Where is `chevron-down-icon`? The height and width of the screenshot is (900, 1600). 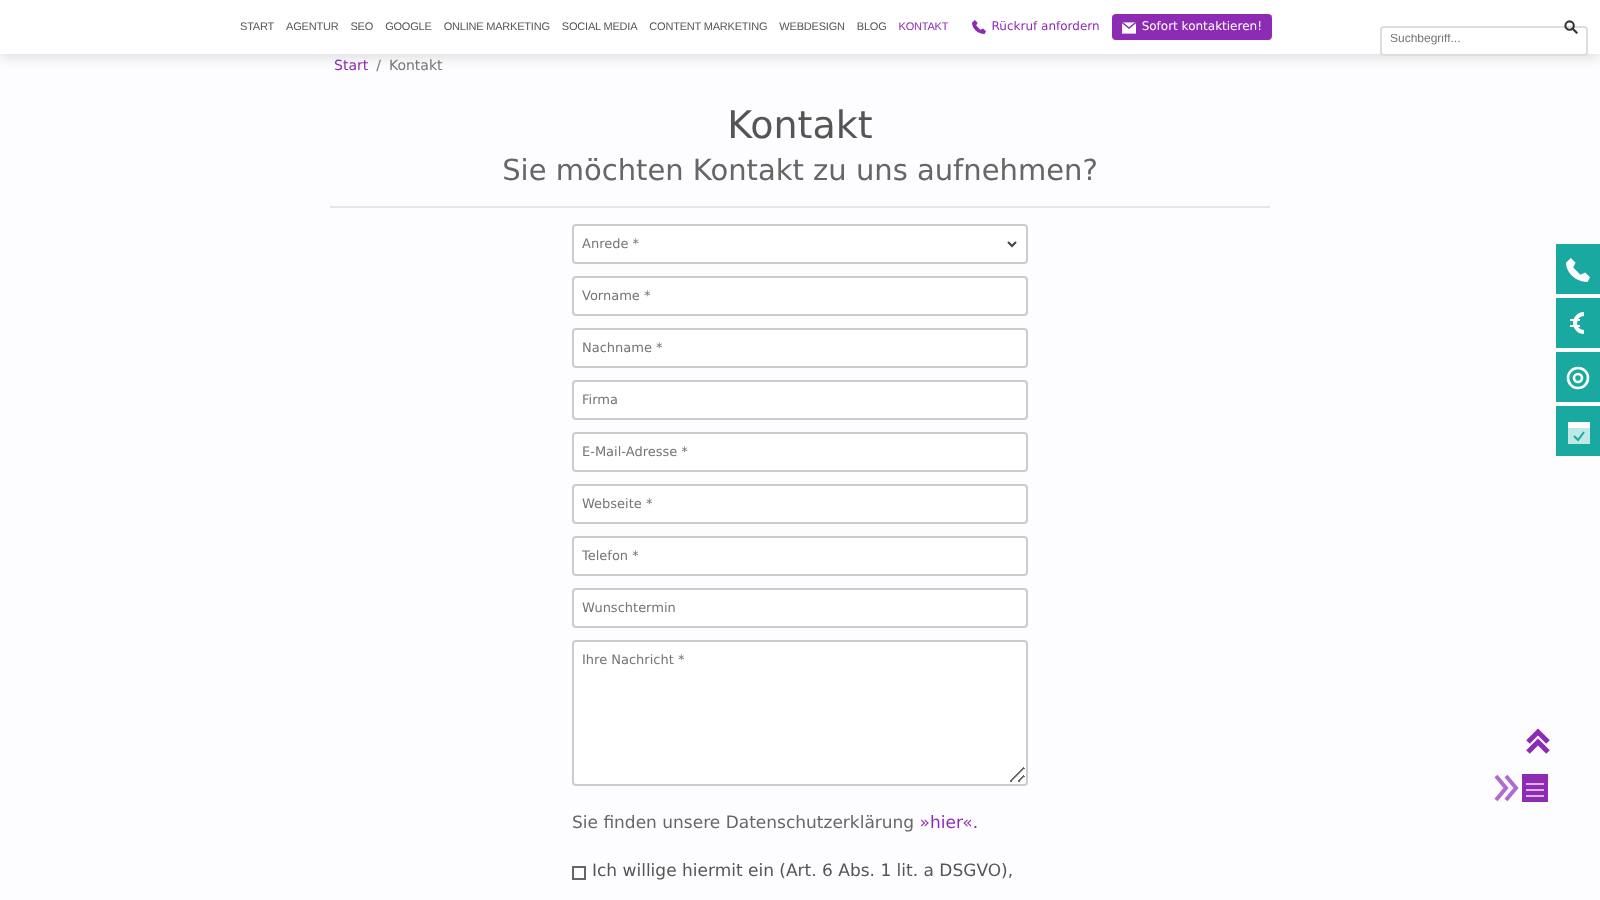
chevron-down-icon is located at coordinates (1012, 244).